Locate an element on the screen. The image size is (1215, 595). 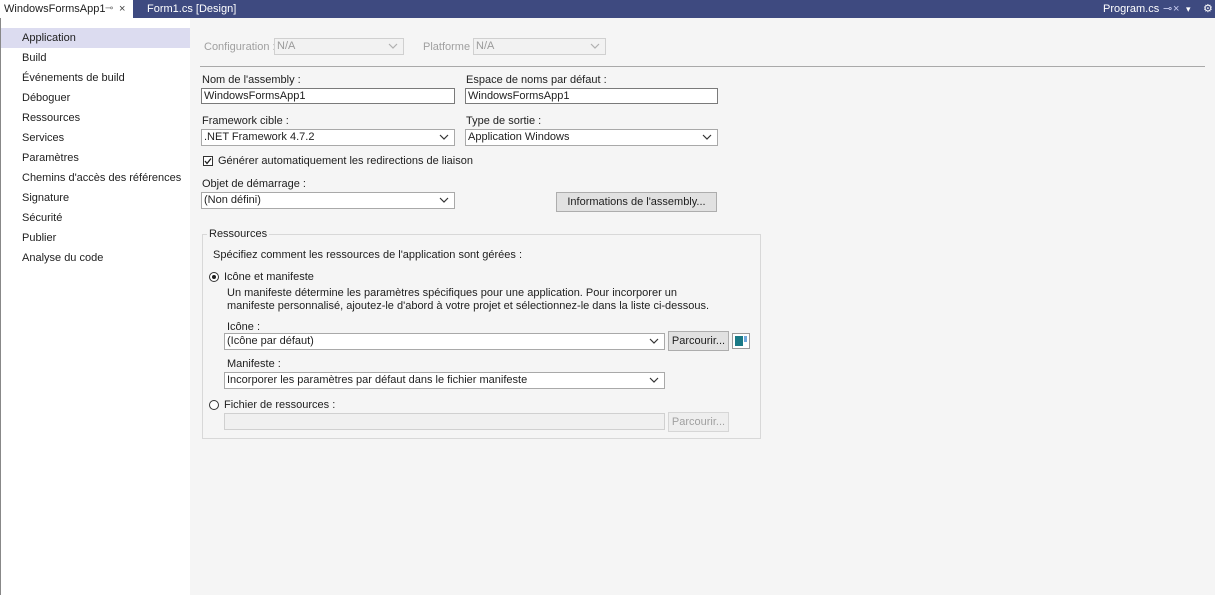
close-icon: × is located at coordinates (122, 9).